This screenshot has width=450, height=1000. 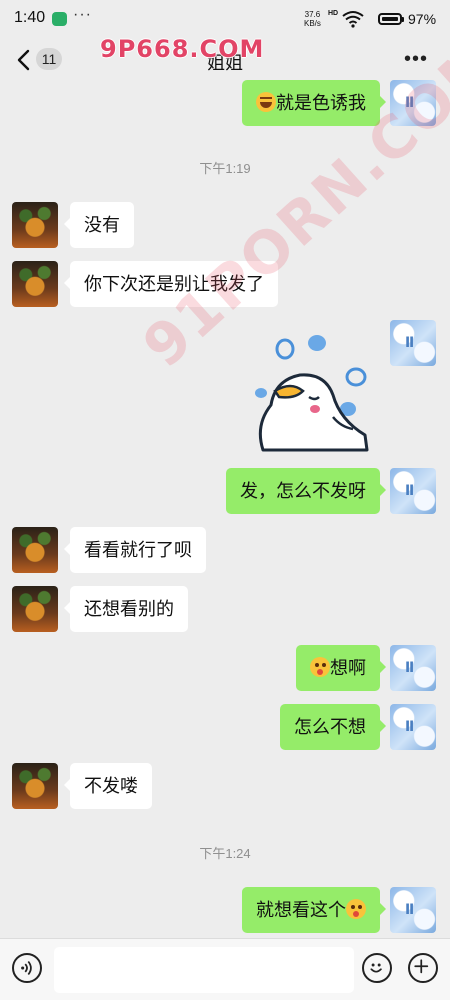 I want to click on message-bubble-in: 看看就行了呗, so click(x=135, y=550).